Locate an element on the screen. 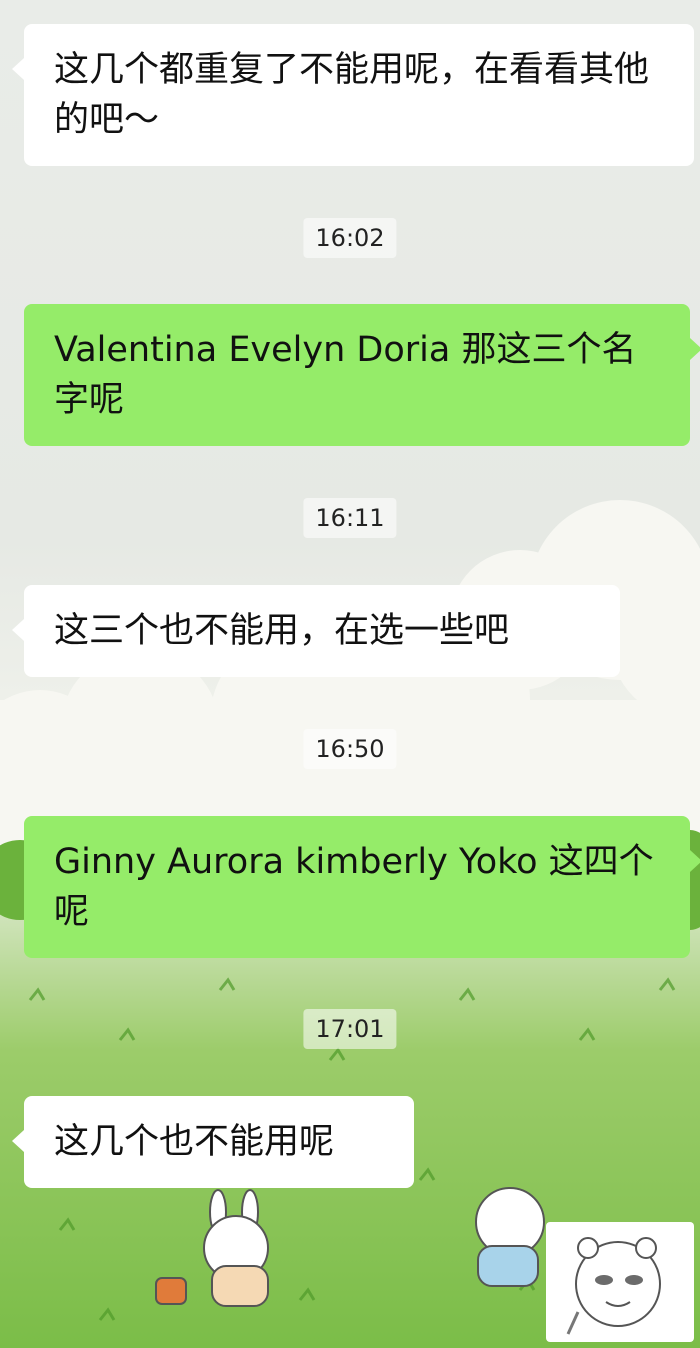 The width and height of the screenshot is (700, 1348). received-message: 这几个也不能用呢 is located at coordinates (213, 1142).